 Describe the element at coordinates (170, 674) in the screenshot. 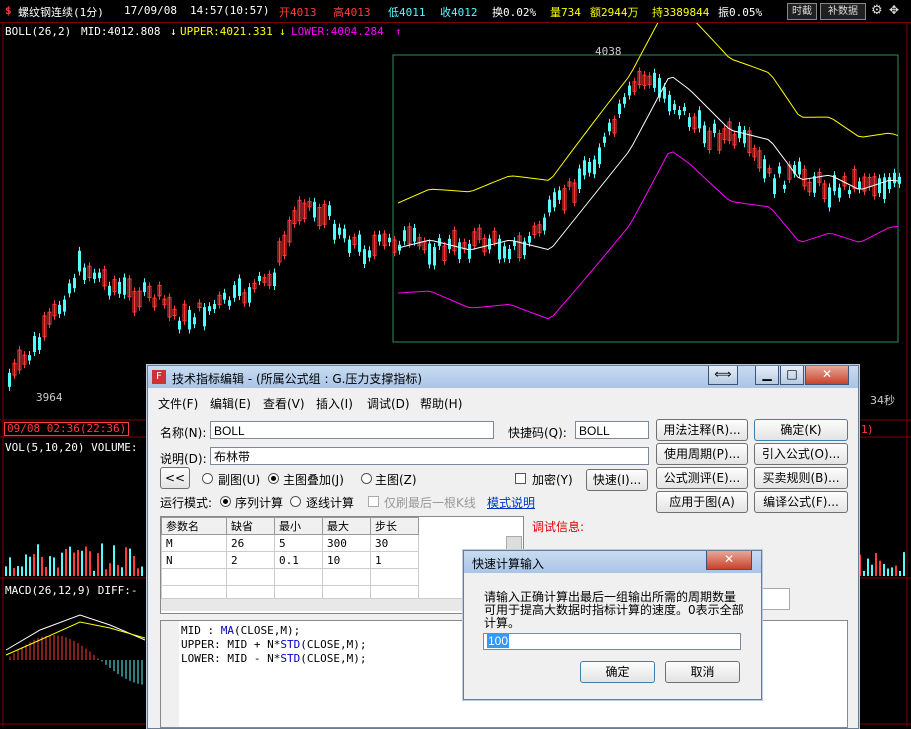

I see `code-gutter` at that location.